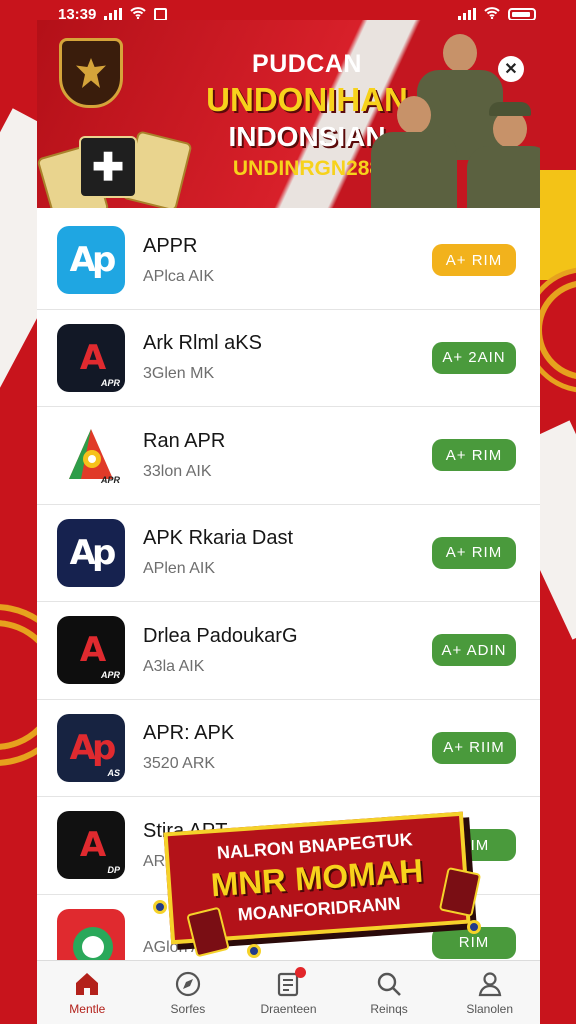  Describe the element at coordinates (490, 1009) in the screenshot. I see `nav-label: Slanolen` at that location.